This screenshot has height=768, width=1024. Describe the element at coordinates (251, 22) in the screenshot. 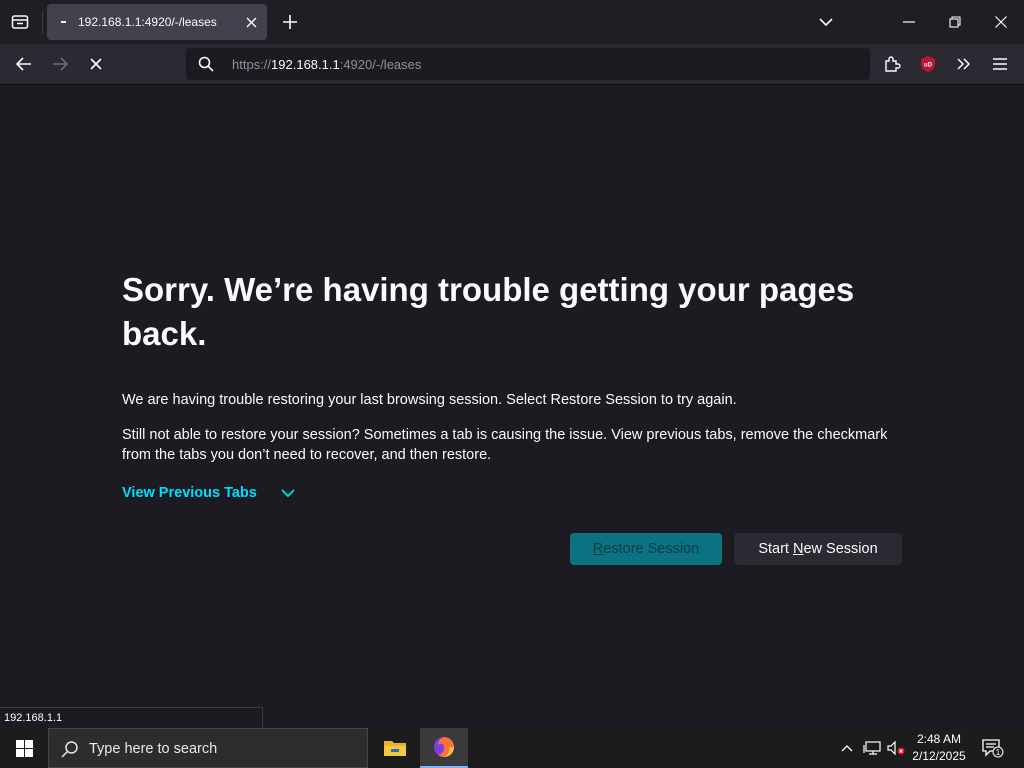

I see `close-tab-icon` at that location.